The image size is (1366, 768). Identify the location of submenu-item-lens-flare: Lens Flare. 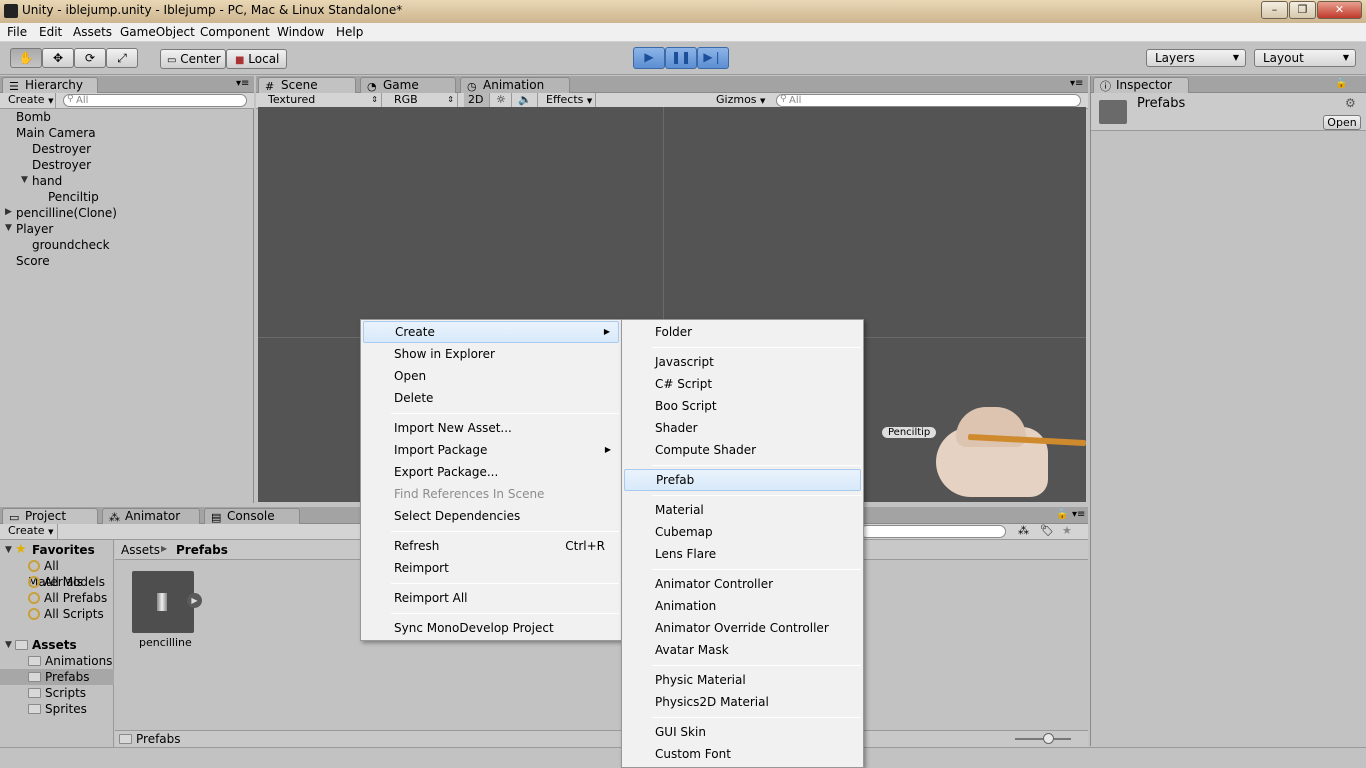
(742, 554).